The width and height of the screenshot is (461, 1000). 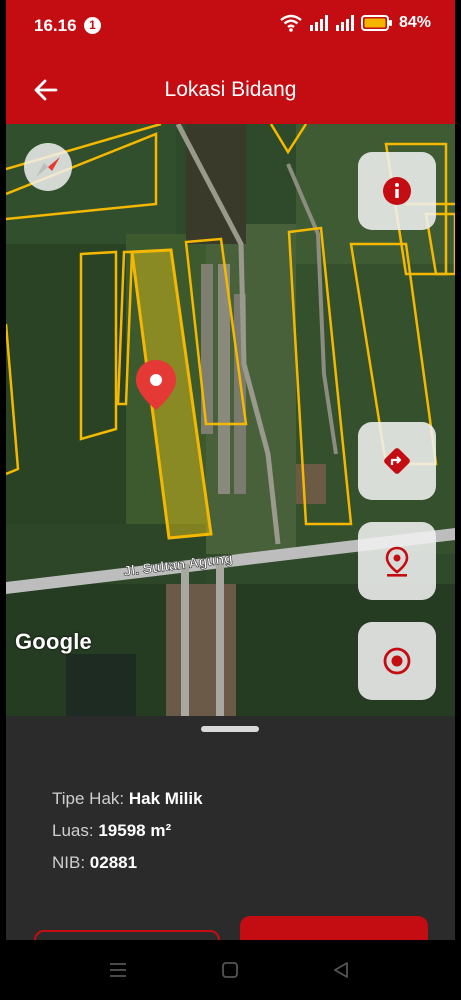 I want to click on target-icon, so click(x=397, y=661).